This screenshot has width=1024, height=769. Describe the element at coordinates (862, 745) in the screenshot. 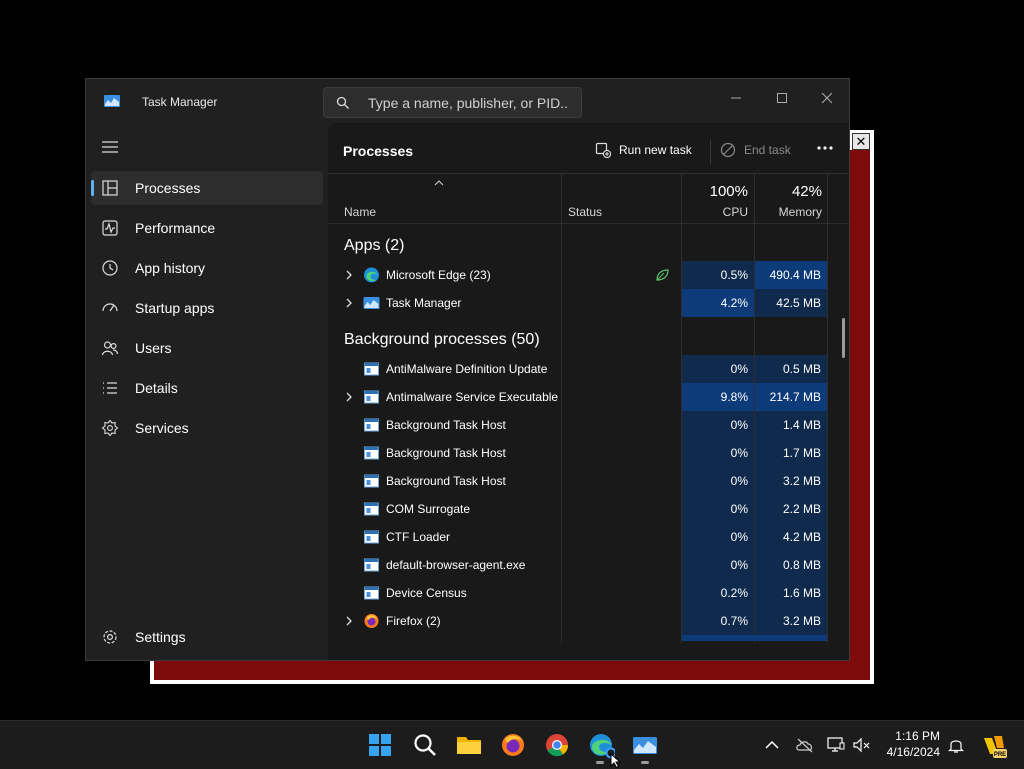

I see `volume-muted-icon` at that location.